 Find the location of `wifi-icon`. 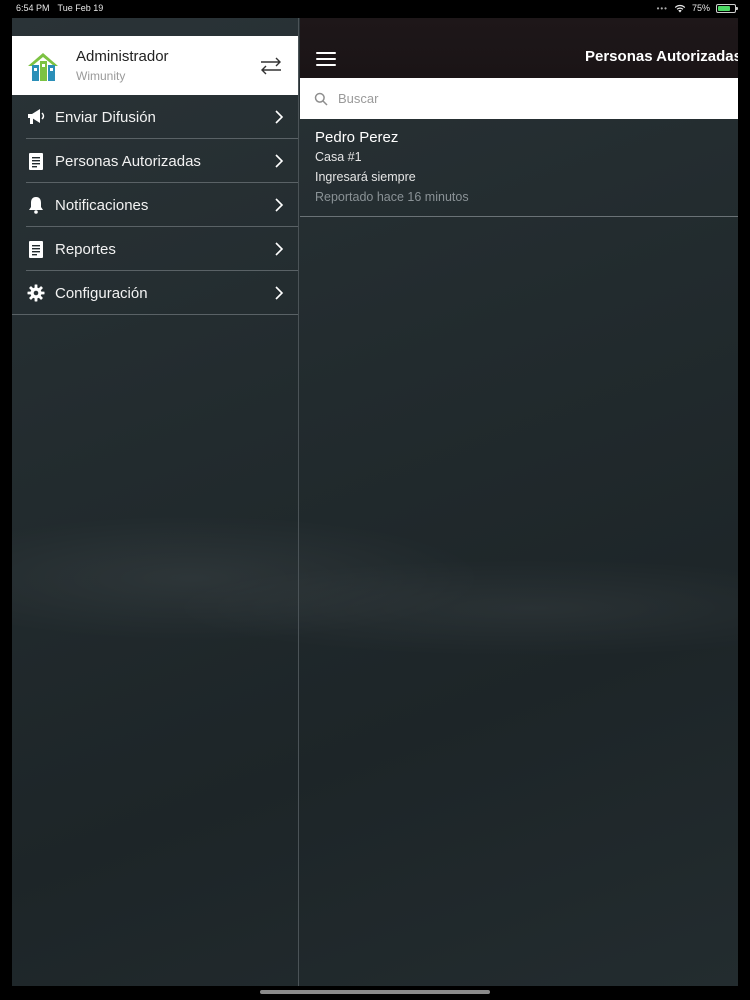

wifi-icon is located at coordinates (680, 8).